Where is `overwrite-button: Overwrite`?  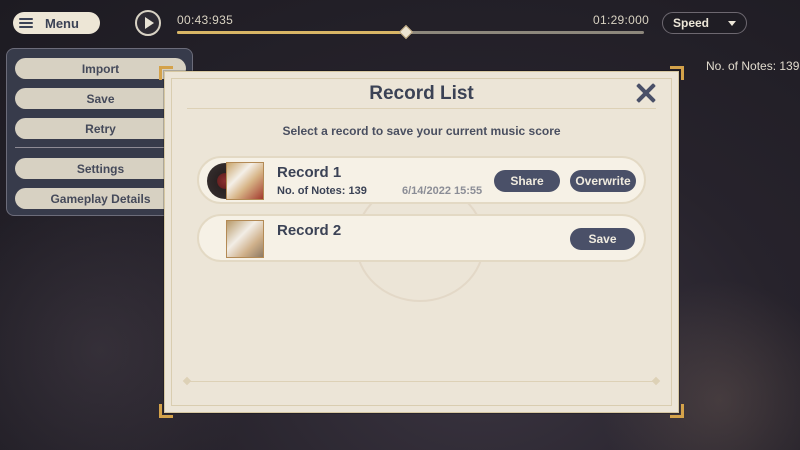
overwrite-button: Overwrite is located at coordinates (603, 181).